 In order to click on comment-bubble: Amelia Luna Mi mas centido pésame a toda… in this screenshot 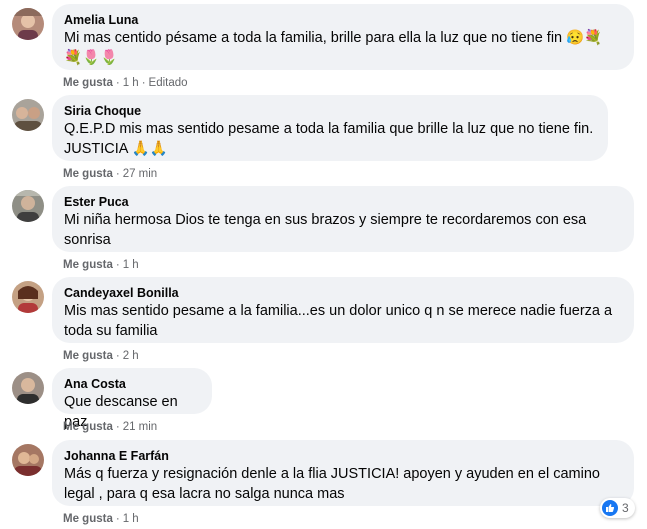, I will do `click(343, 37)`.